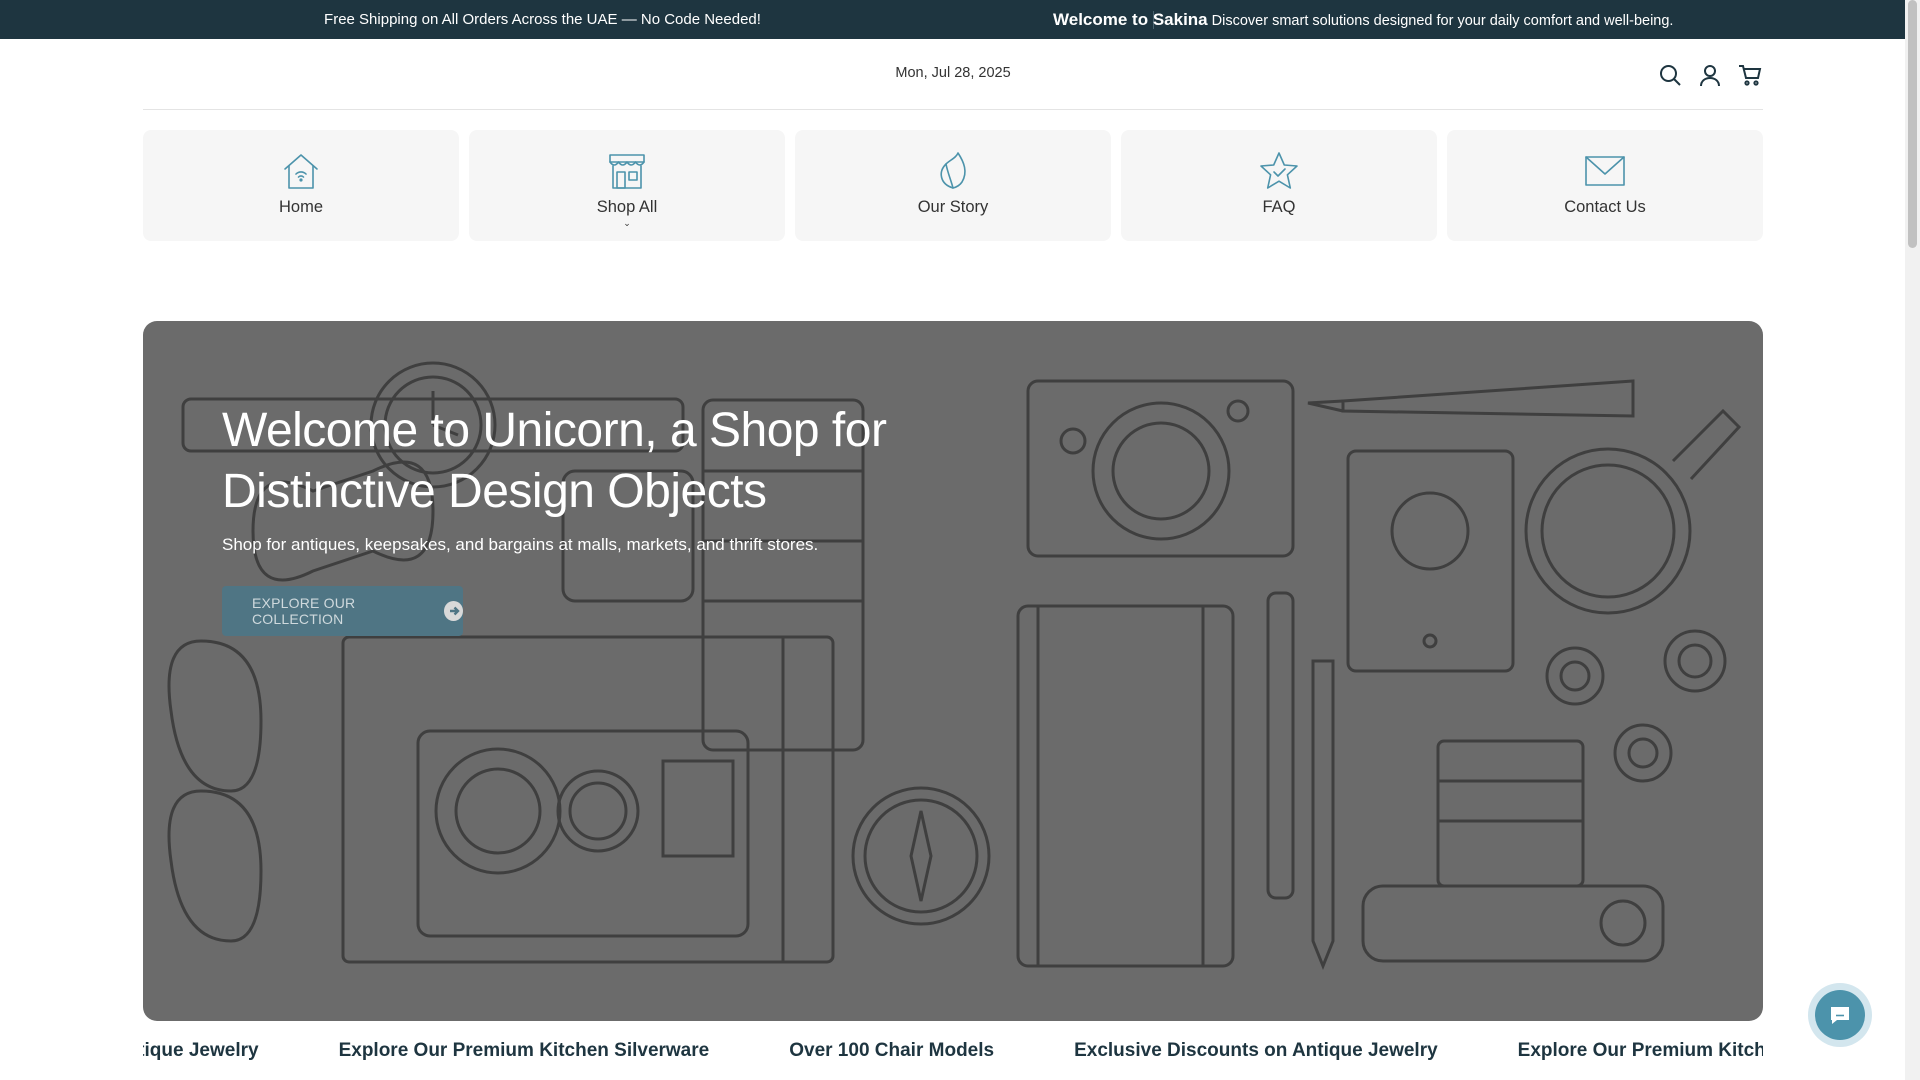 The height and width of the screenshot is (1080, 1920). Describe the element at coordinates (1279, 170) in the screenshot. I see `star-icon` at that location.